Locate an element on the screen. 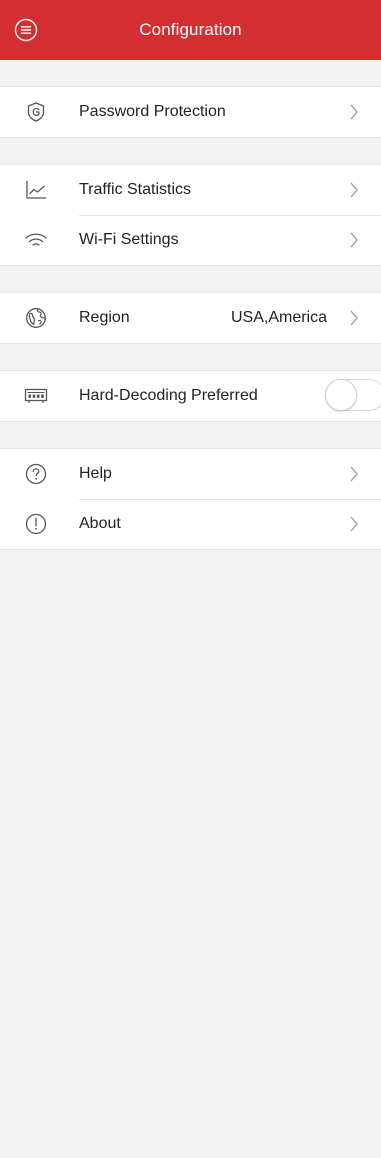  wifi-settings-row: Wi-Fi Settings is located at coordinates (190, 240).